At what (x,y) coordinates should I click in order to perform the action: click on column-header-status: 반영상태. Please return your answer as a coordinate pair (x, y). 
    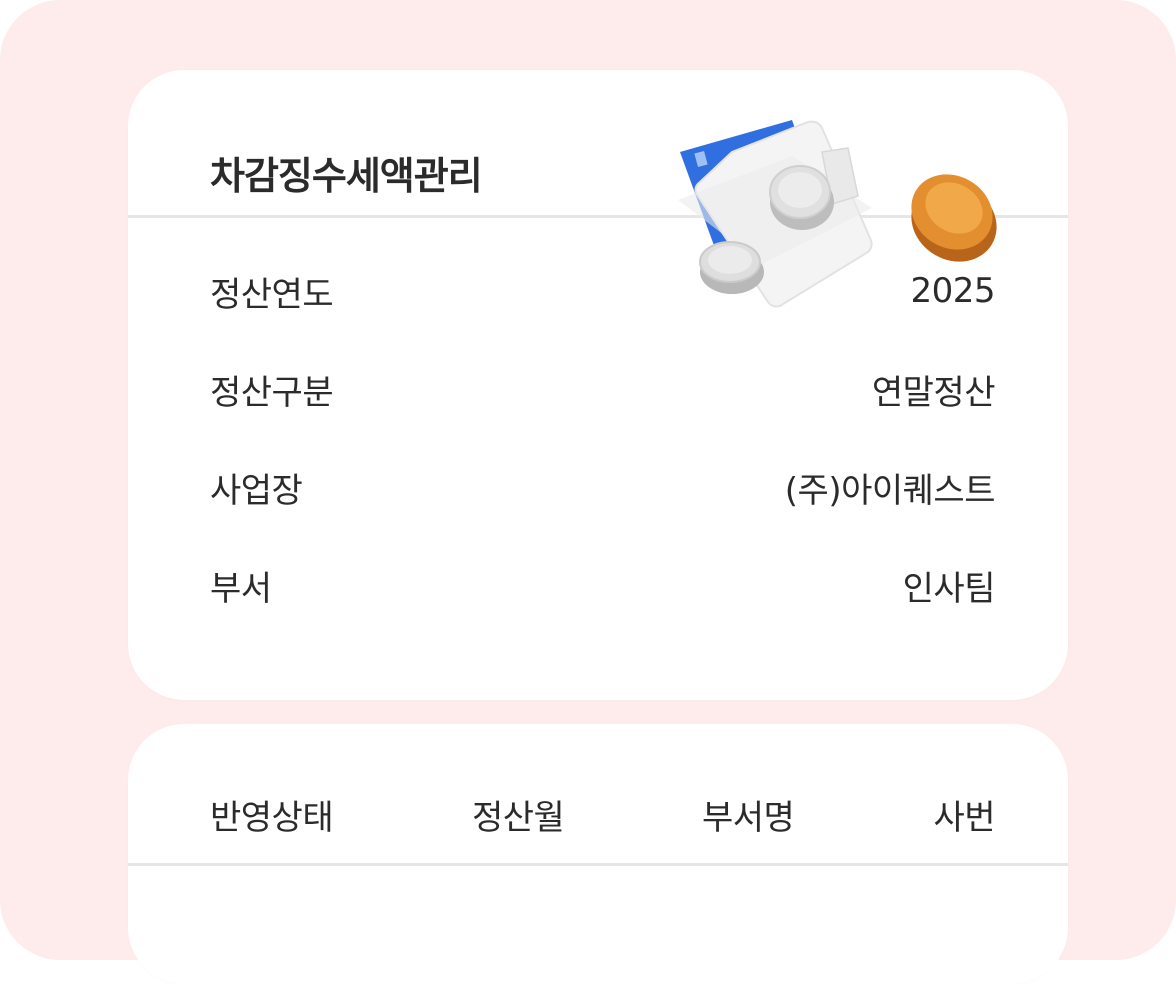
    Looking at the image, I should click on (272, 814).